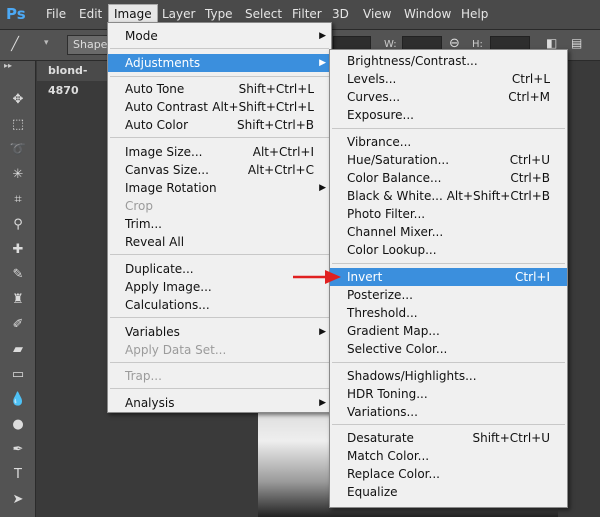 This screenshot has width=600, height=517. What do you see at coordinates (18, 100) in the screenshot?
I see `move-tool-icon: ✥` at bounding box center [18, 100].